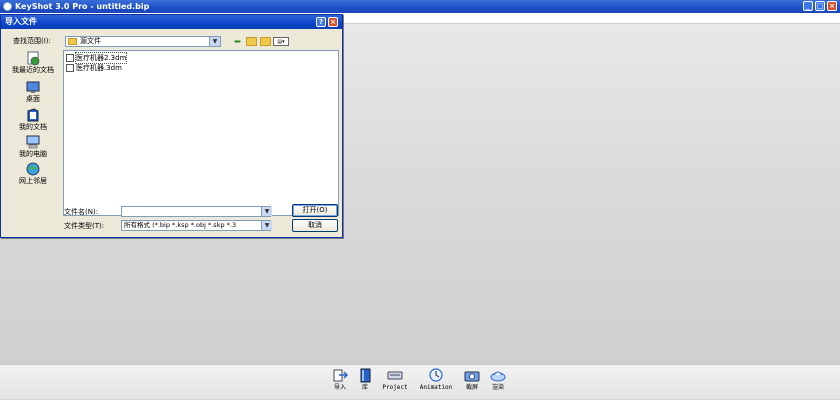  Describe the element at coordinates (33, 142) in the screenshot. I see `my-computer-icon` at that location.